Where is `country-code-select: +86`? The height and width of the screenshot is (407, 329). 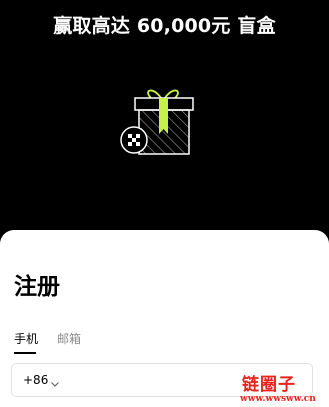 country-code-select: +86 is located at coordinates (35, 380).